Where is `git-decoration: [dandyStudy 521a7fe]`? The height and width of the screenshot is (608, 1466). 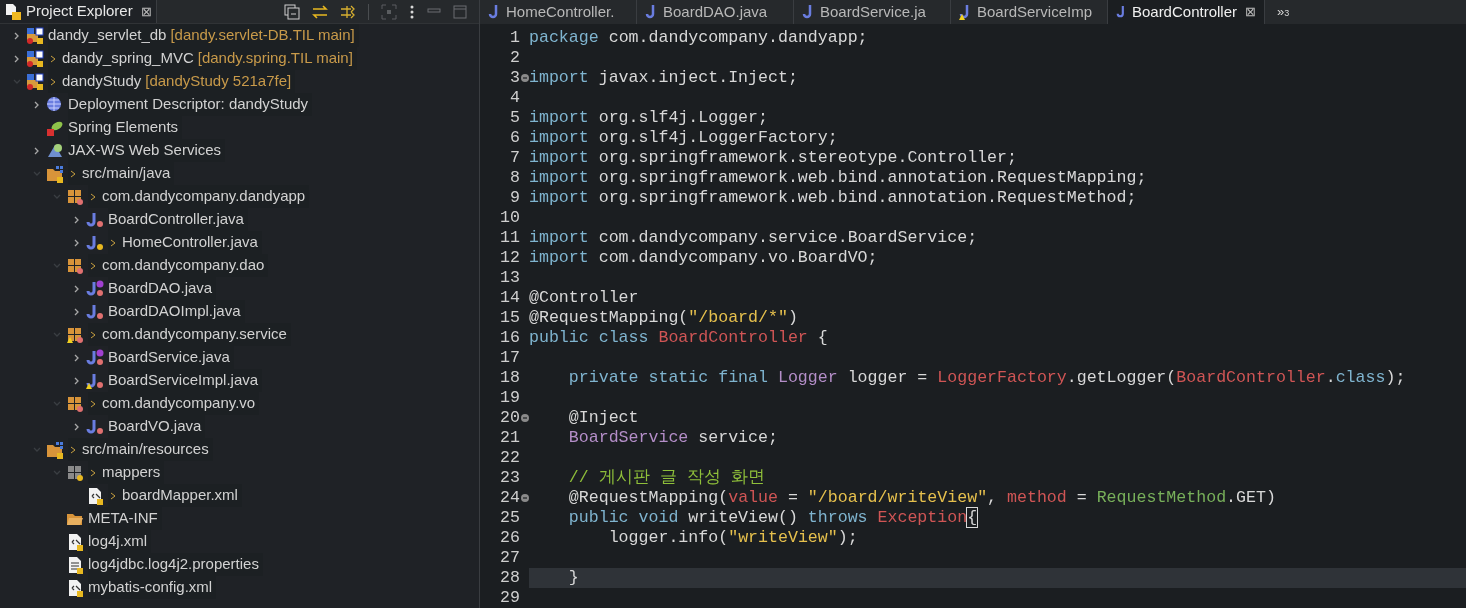
git-decoration: [dandyStudy 521a7fe] is located at coordinates (218, 81).